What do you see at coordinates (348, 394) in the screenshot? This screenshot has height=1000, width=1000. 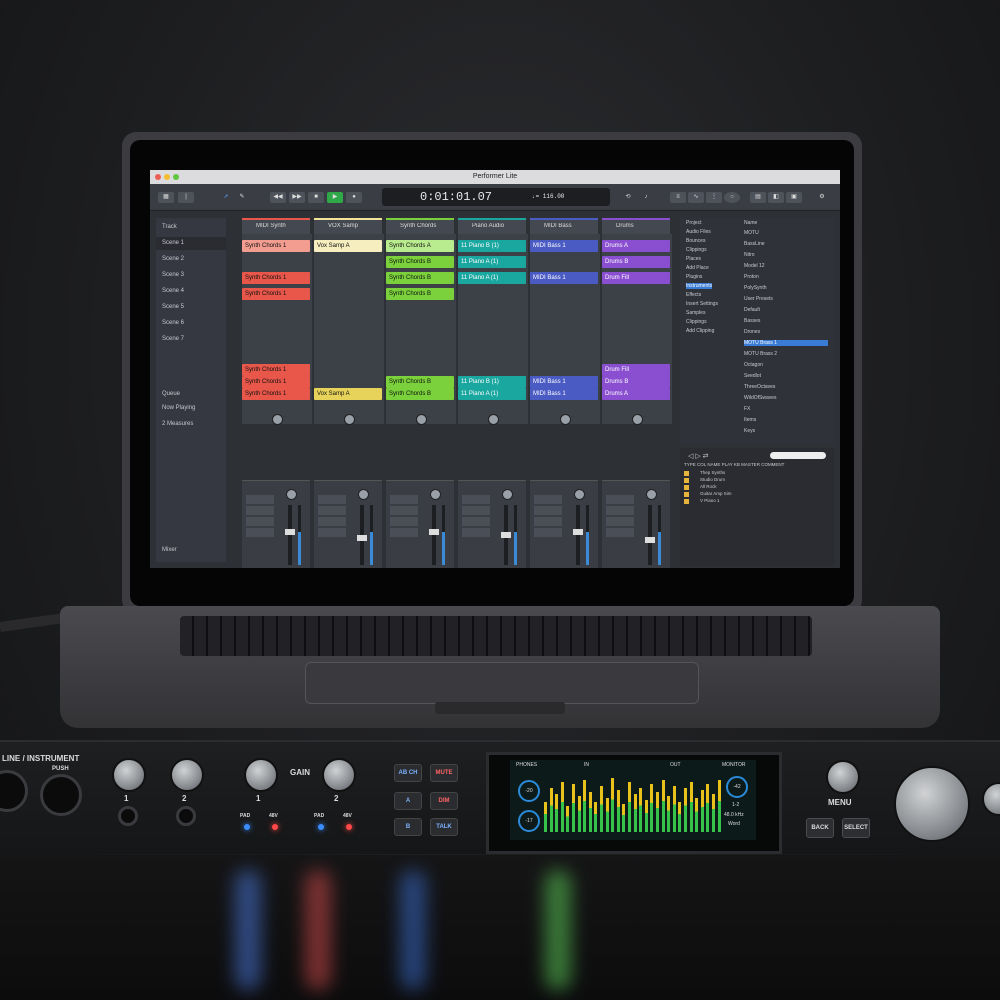 I see `queued-clip: Vox Samp A` at bounding box center [348, 394].